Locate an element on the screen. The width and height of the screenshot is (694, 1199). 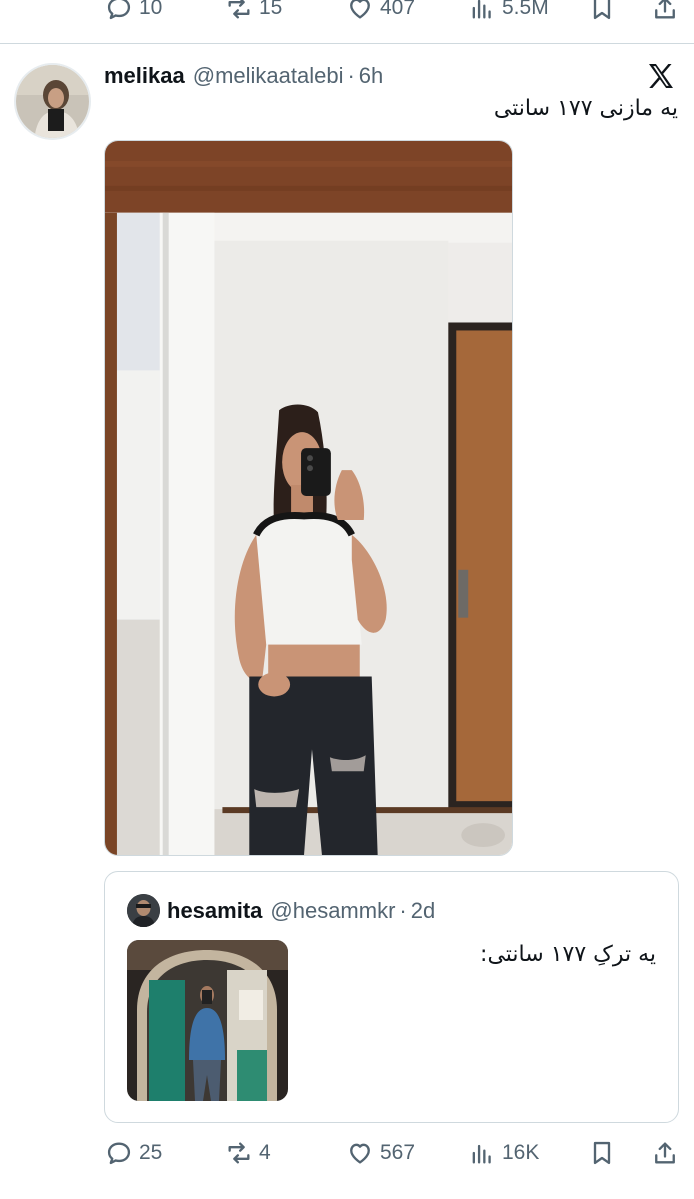
quote-user-handle: @hesammkr is located at coordinates (332, 911).